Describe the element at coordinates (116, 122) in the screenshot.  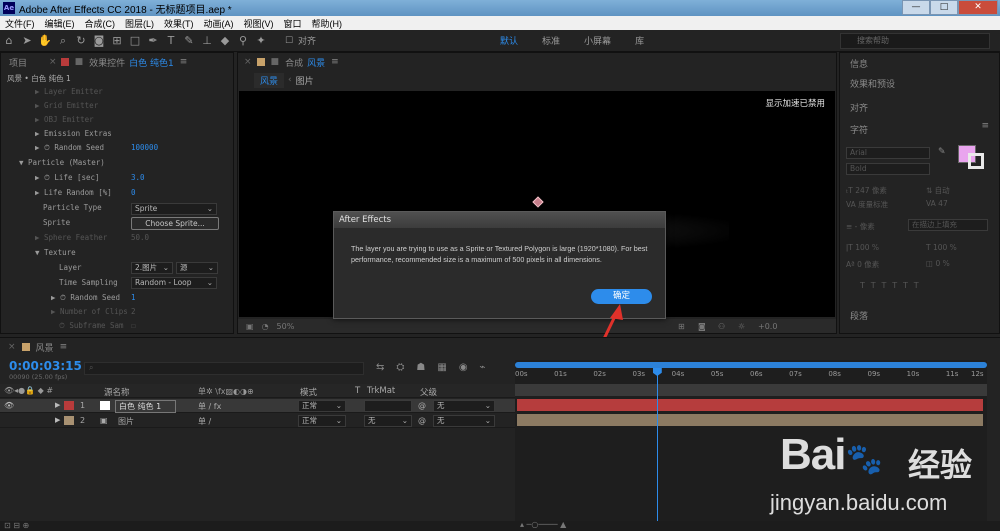
I see `prop-obj-emitter: ▶ OBJ Emitter` at that location.